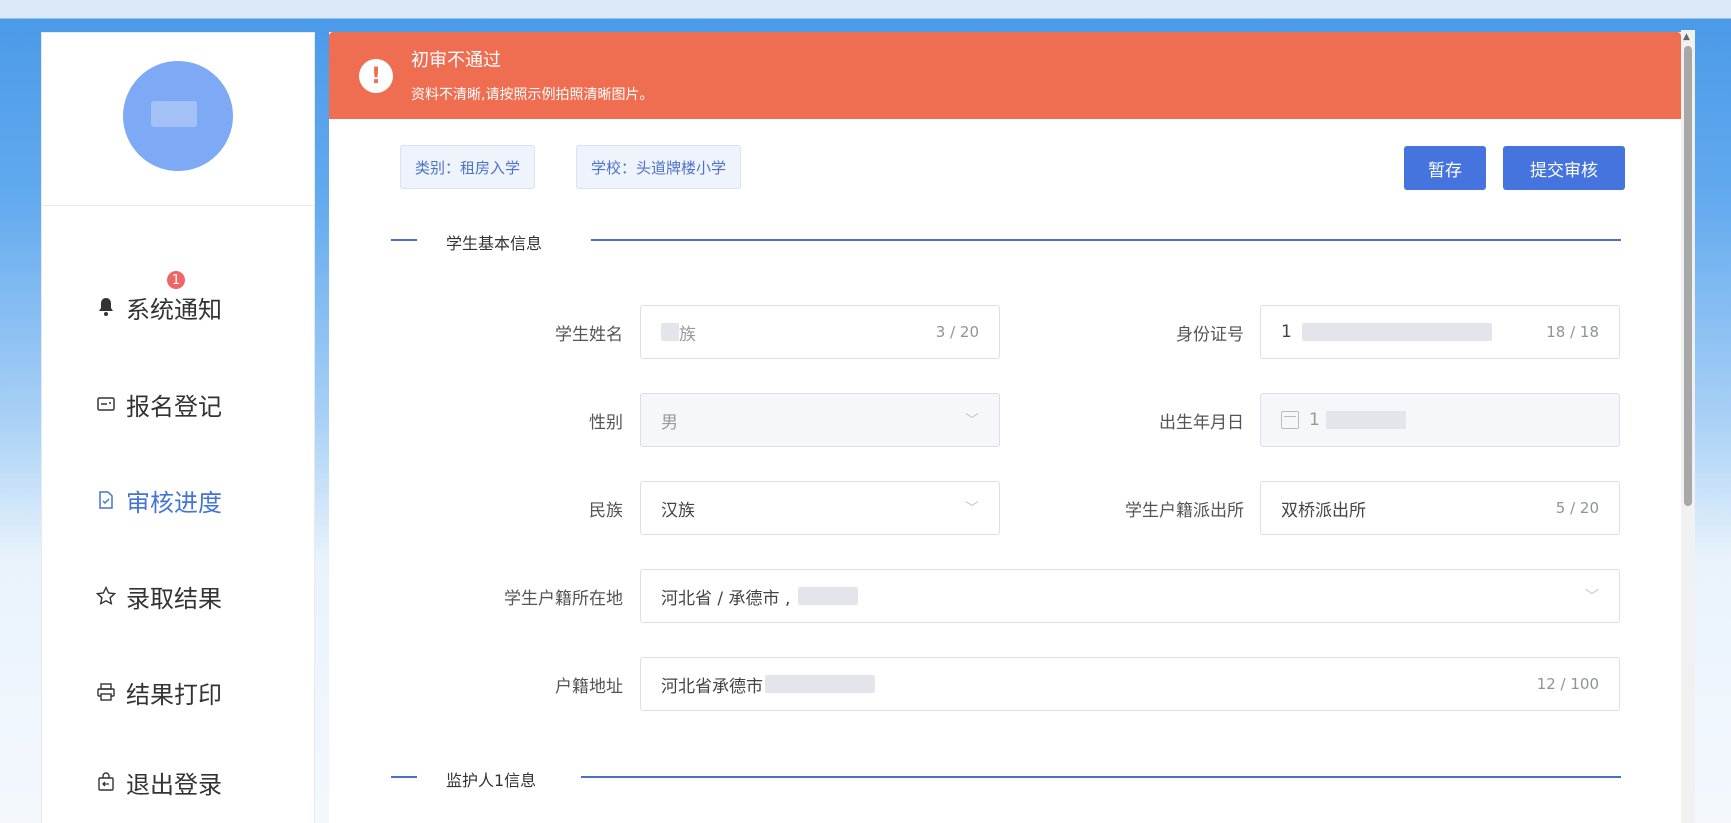 The height and width of the screenshot is (823, 1731). I want to click on gender-label: 性别, so click(606, 422).